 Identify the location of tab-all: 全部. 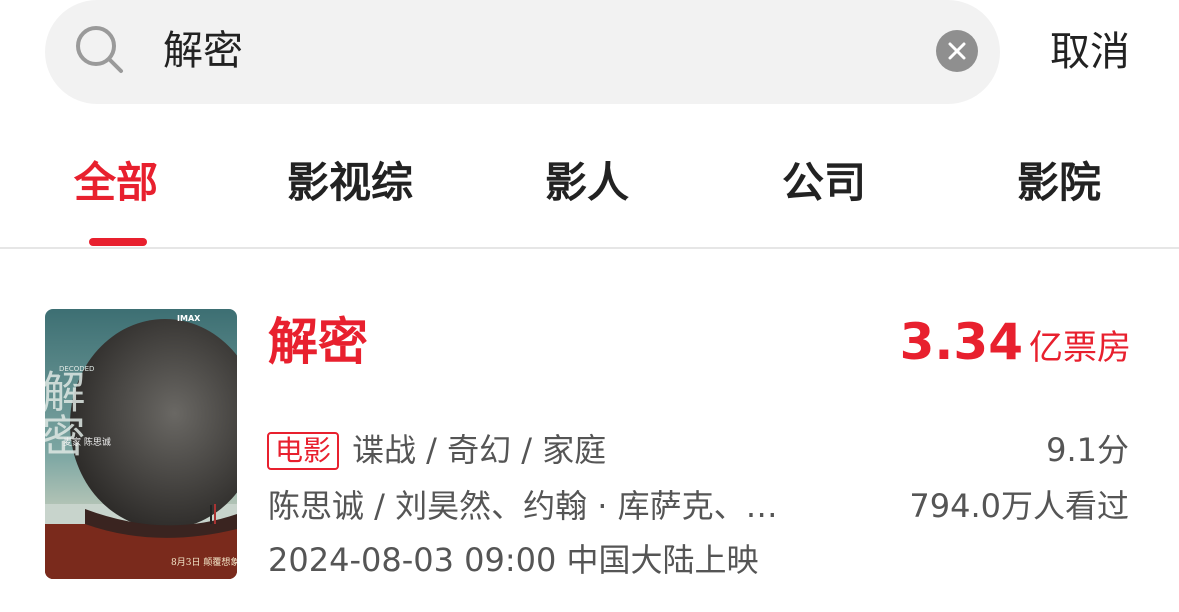
(116, 183).